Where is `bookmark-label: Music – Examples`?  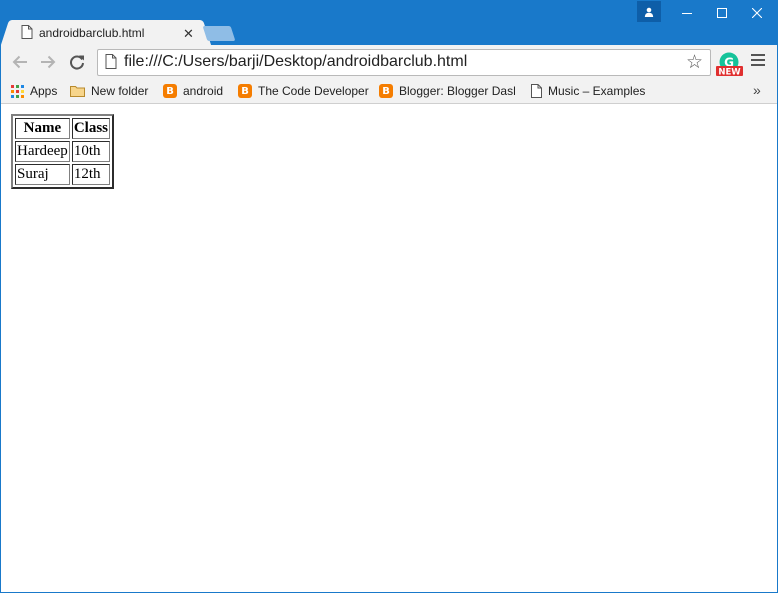
bookmark-label: Music – Examples is located at coordinates (597, 91).